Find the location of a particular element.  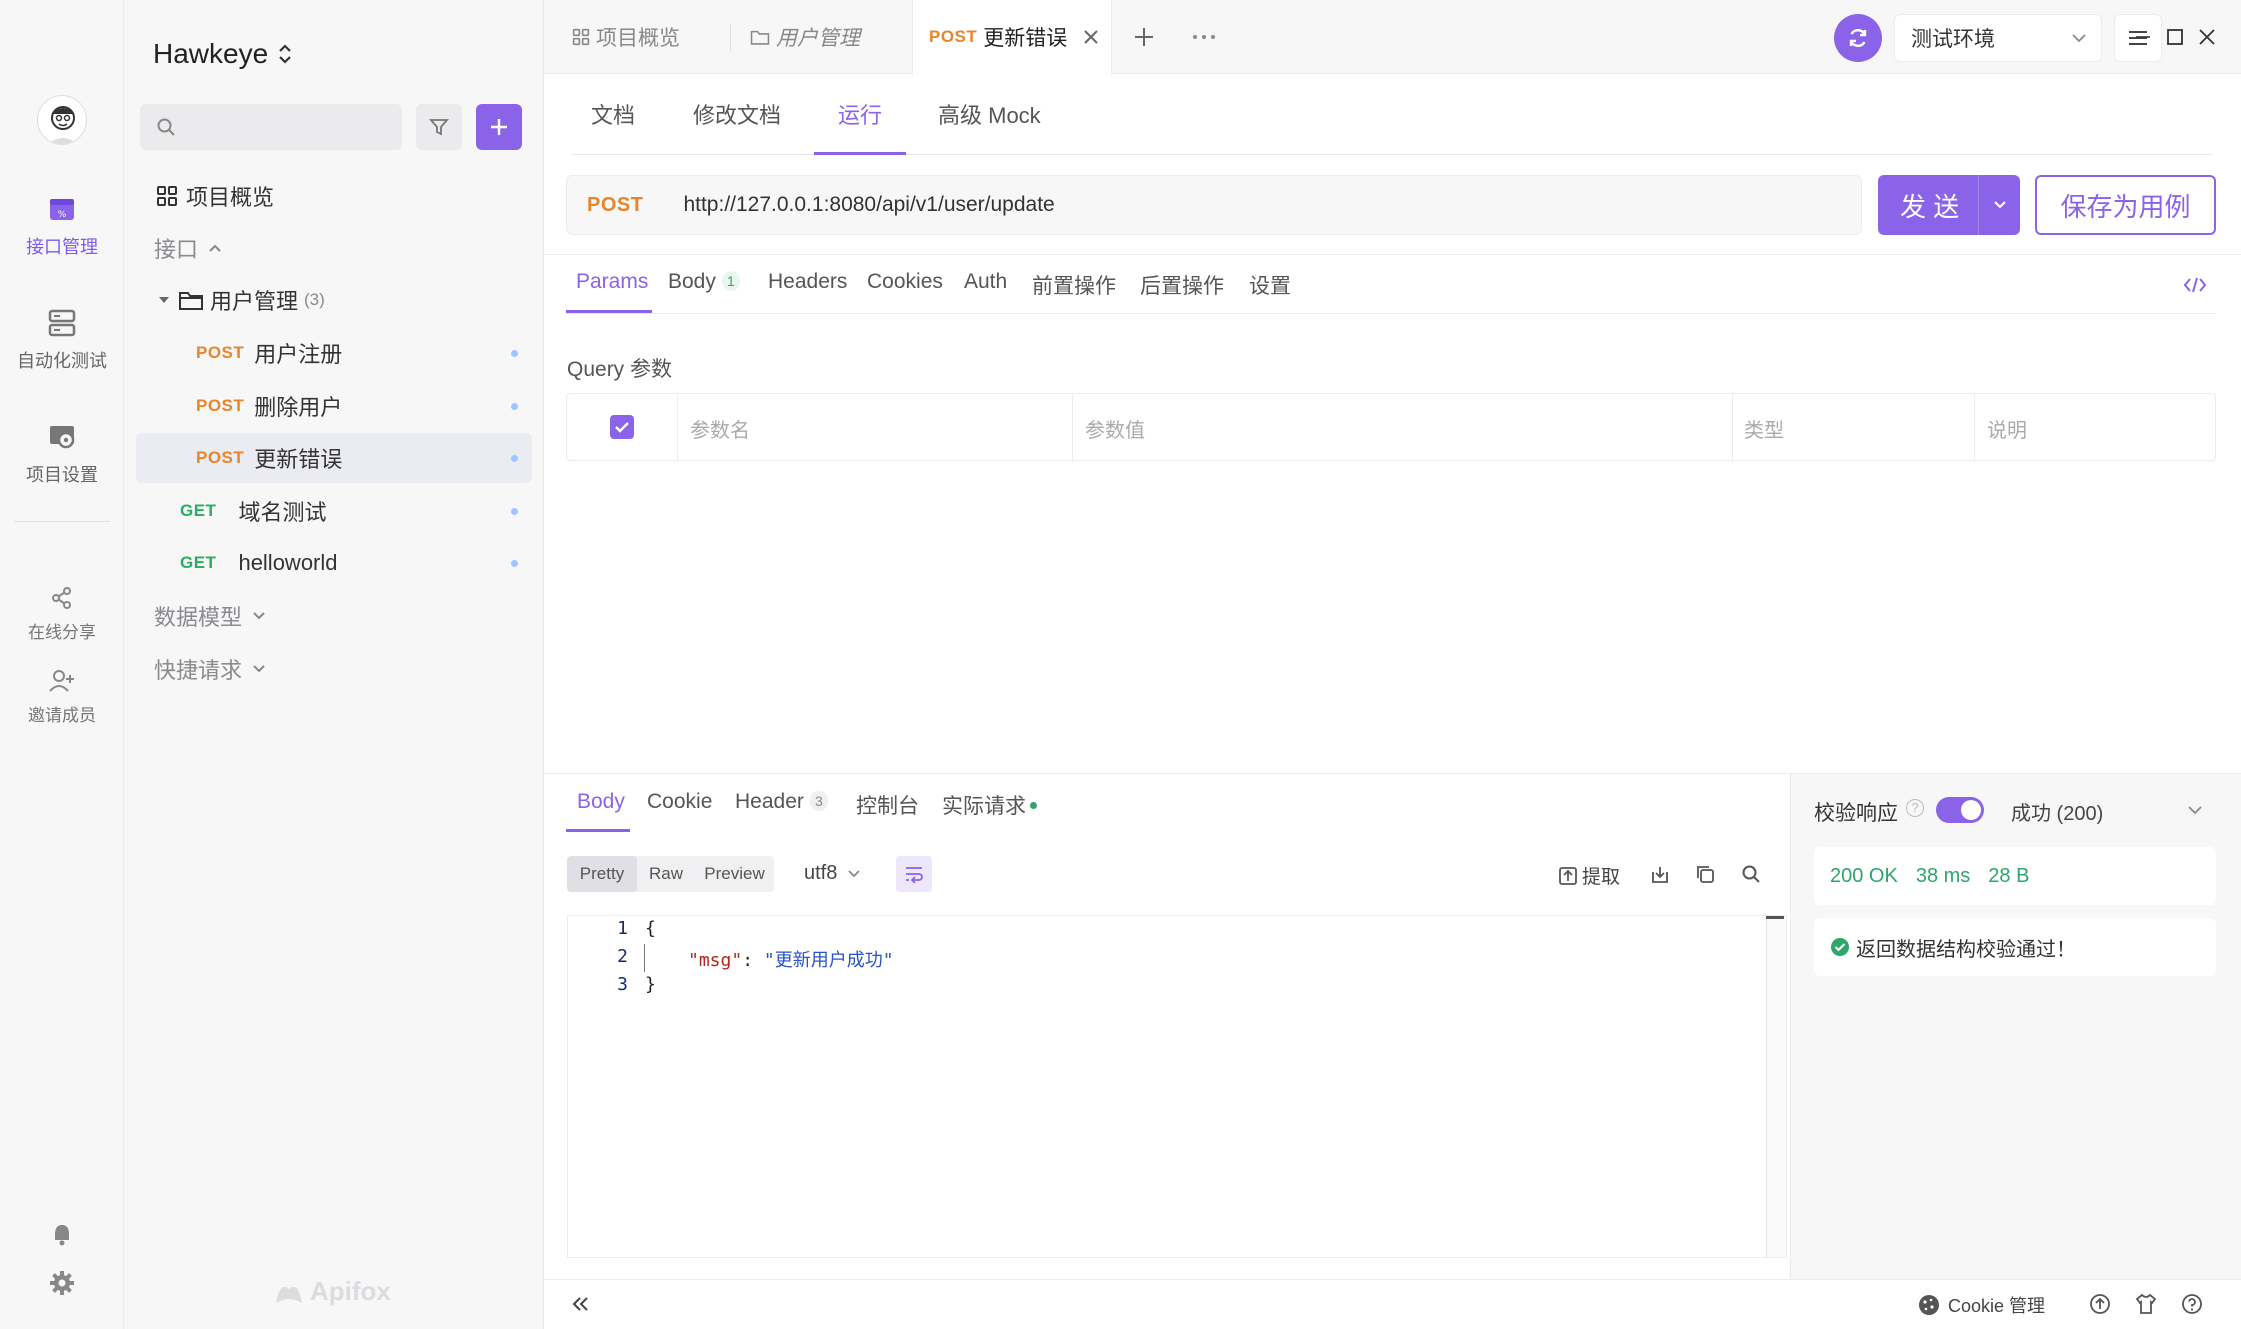

list-item: GET helloworld is located at coordinates (334, 563).